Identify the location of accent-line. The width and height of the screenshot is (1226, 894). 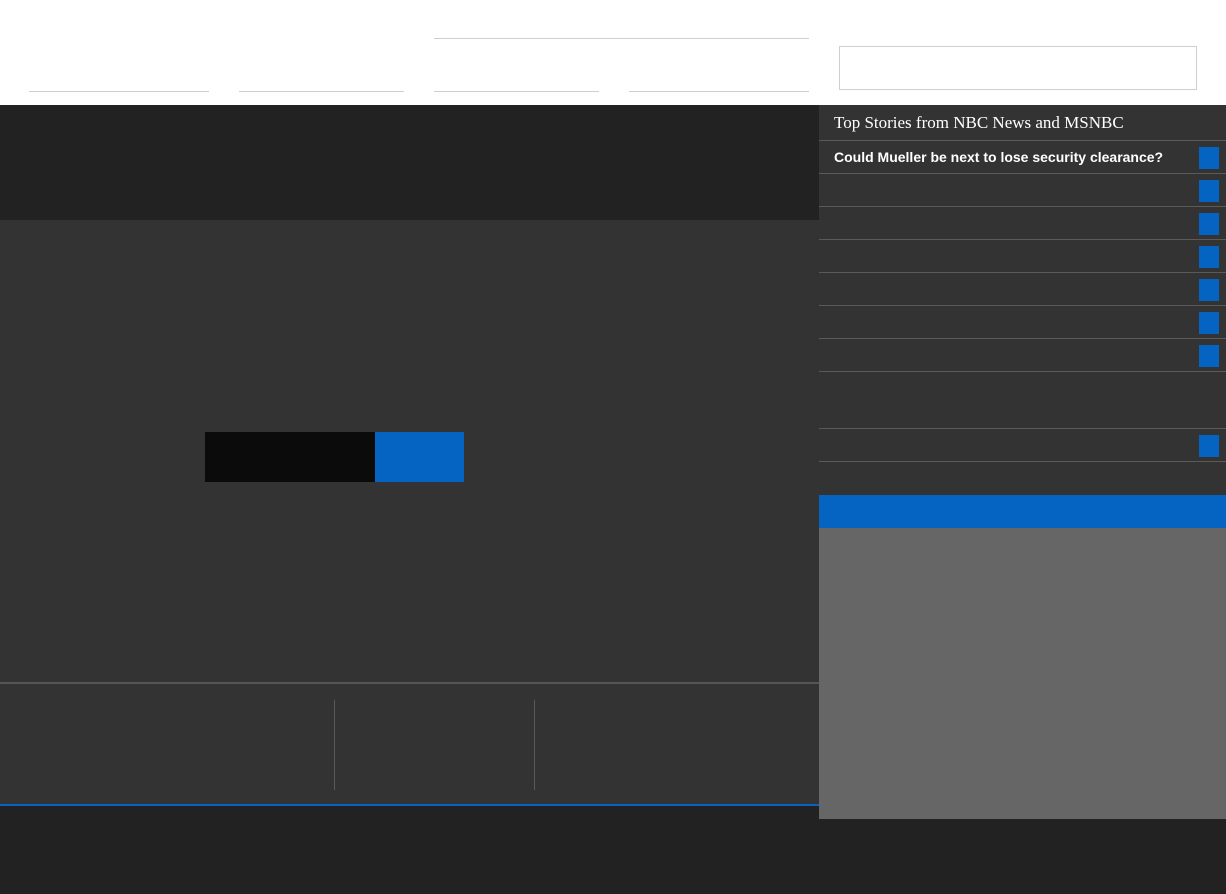
(409, 805).